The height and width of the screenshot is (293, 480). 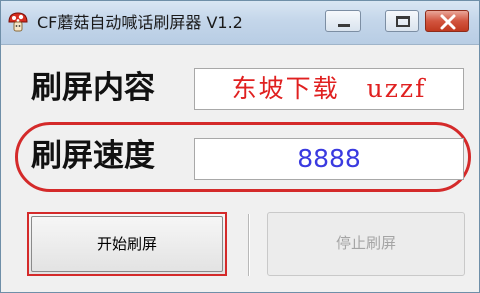 What do you see at coordinates (343, 21) in the screenshot?
I see `minimize-button` at bounding box center [343, 21].